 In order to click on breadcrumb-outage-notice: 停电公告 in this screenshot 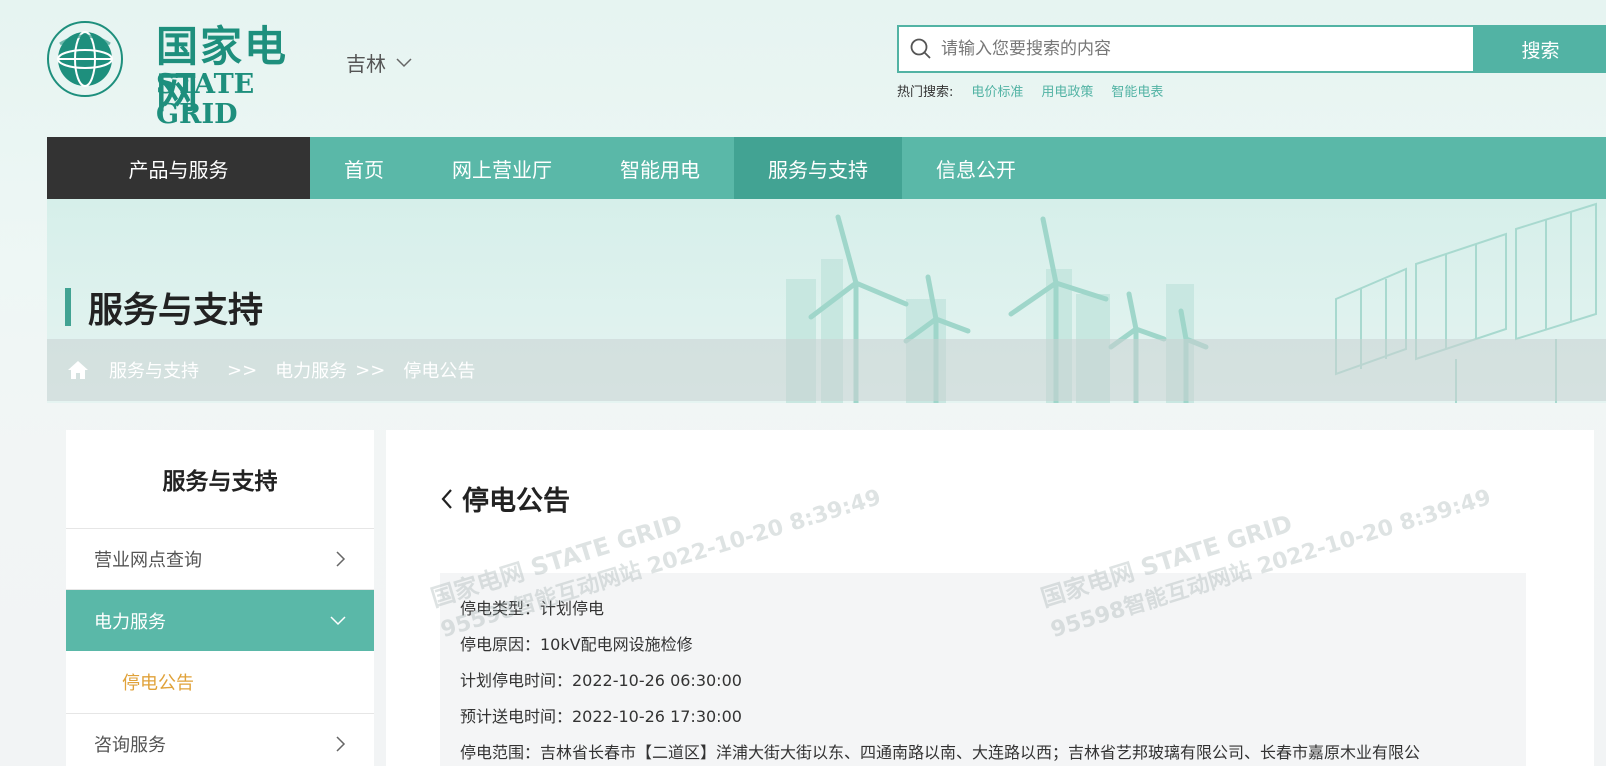, I will do `click(439, 370)`.